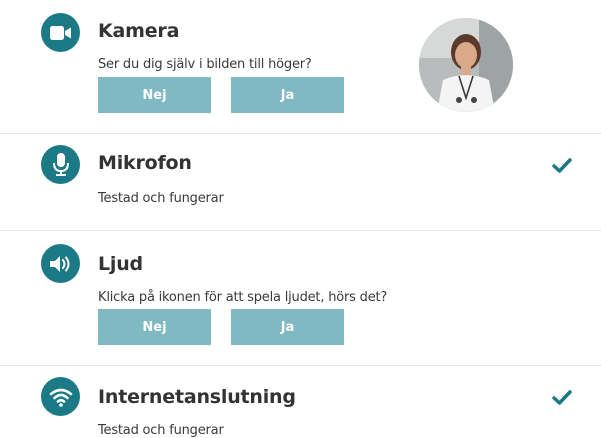 The height and width of the screenshot is (438, 601). What do you see at coordinates (60, 32) in the screenshot?
I see `camera-icon` at bounding box center [60, 32].